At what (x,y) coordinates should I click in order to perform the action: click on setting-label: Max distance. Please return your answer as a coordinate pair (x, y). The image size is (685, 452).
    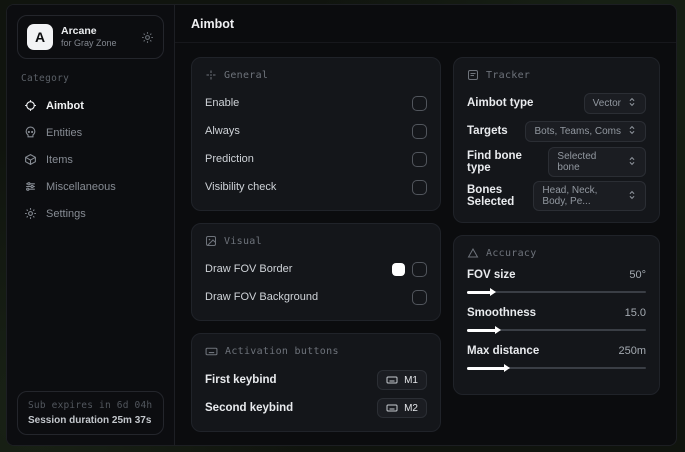
    Looking at the image, I should click on (503, 351).